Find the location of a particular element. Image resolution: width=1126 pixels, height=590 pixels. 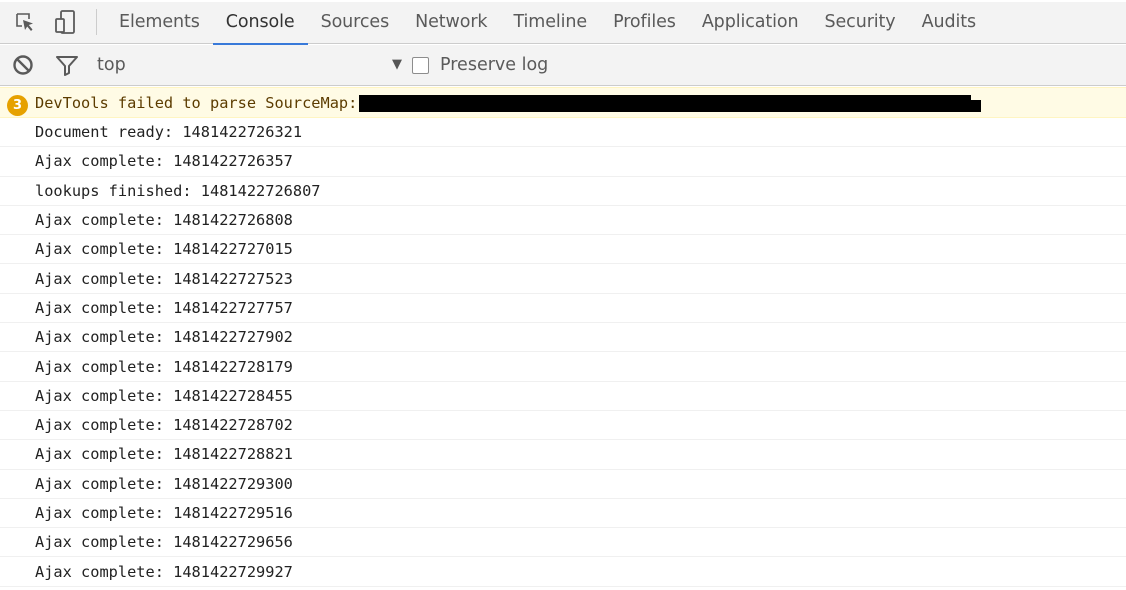

console-message-text: Ajax complete: 1481422729656 is located at coordinates (164, 542).